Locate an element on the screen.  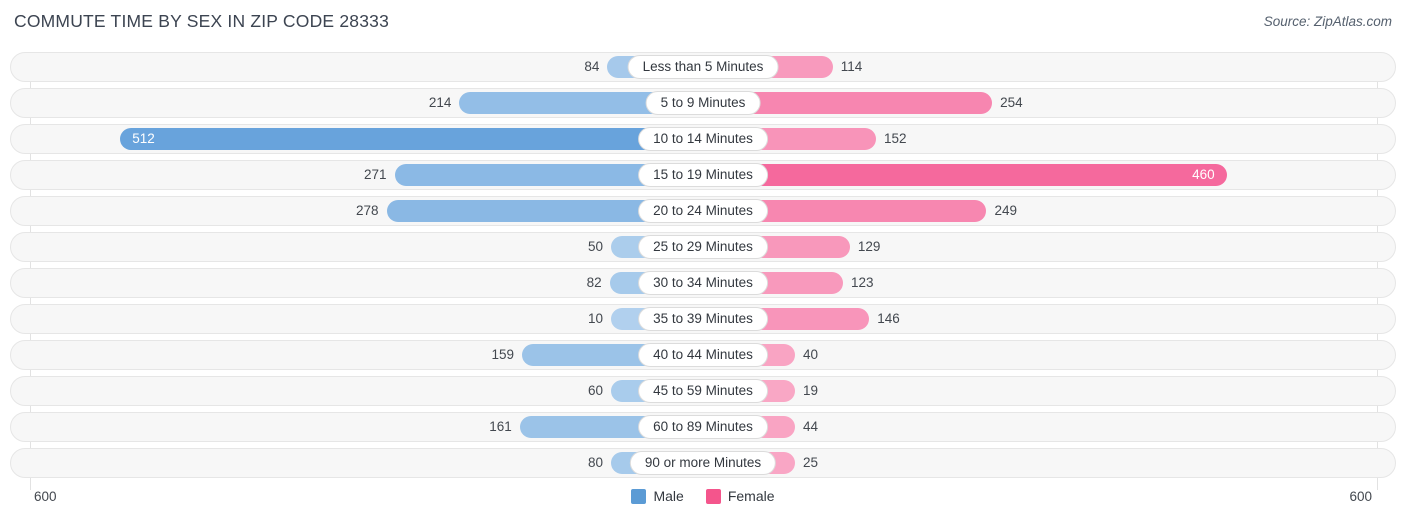
table-row: 82 123 30 to 34 Minutes is located at coordinates (703, 283).